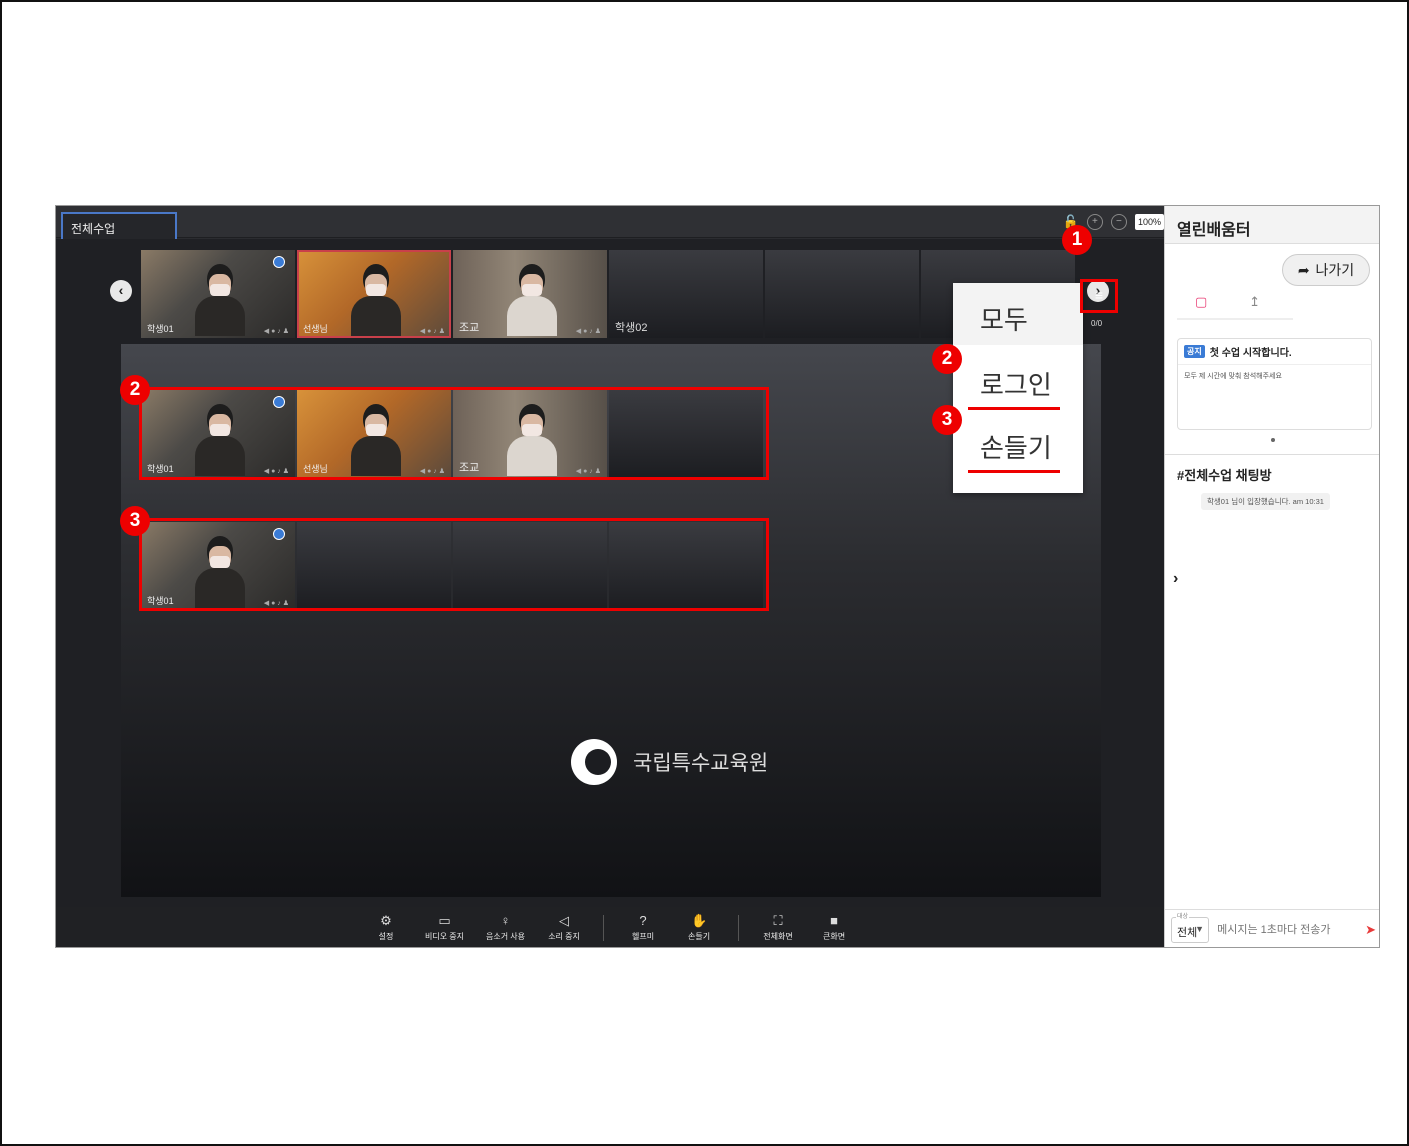 Image resolution: width=1409 pixels, height=1146 pixels. I want to click on tool-label: 소리 중지, so click(564, 936).